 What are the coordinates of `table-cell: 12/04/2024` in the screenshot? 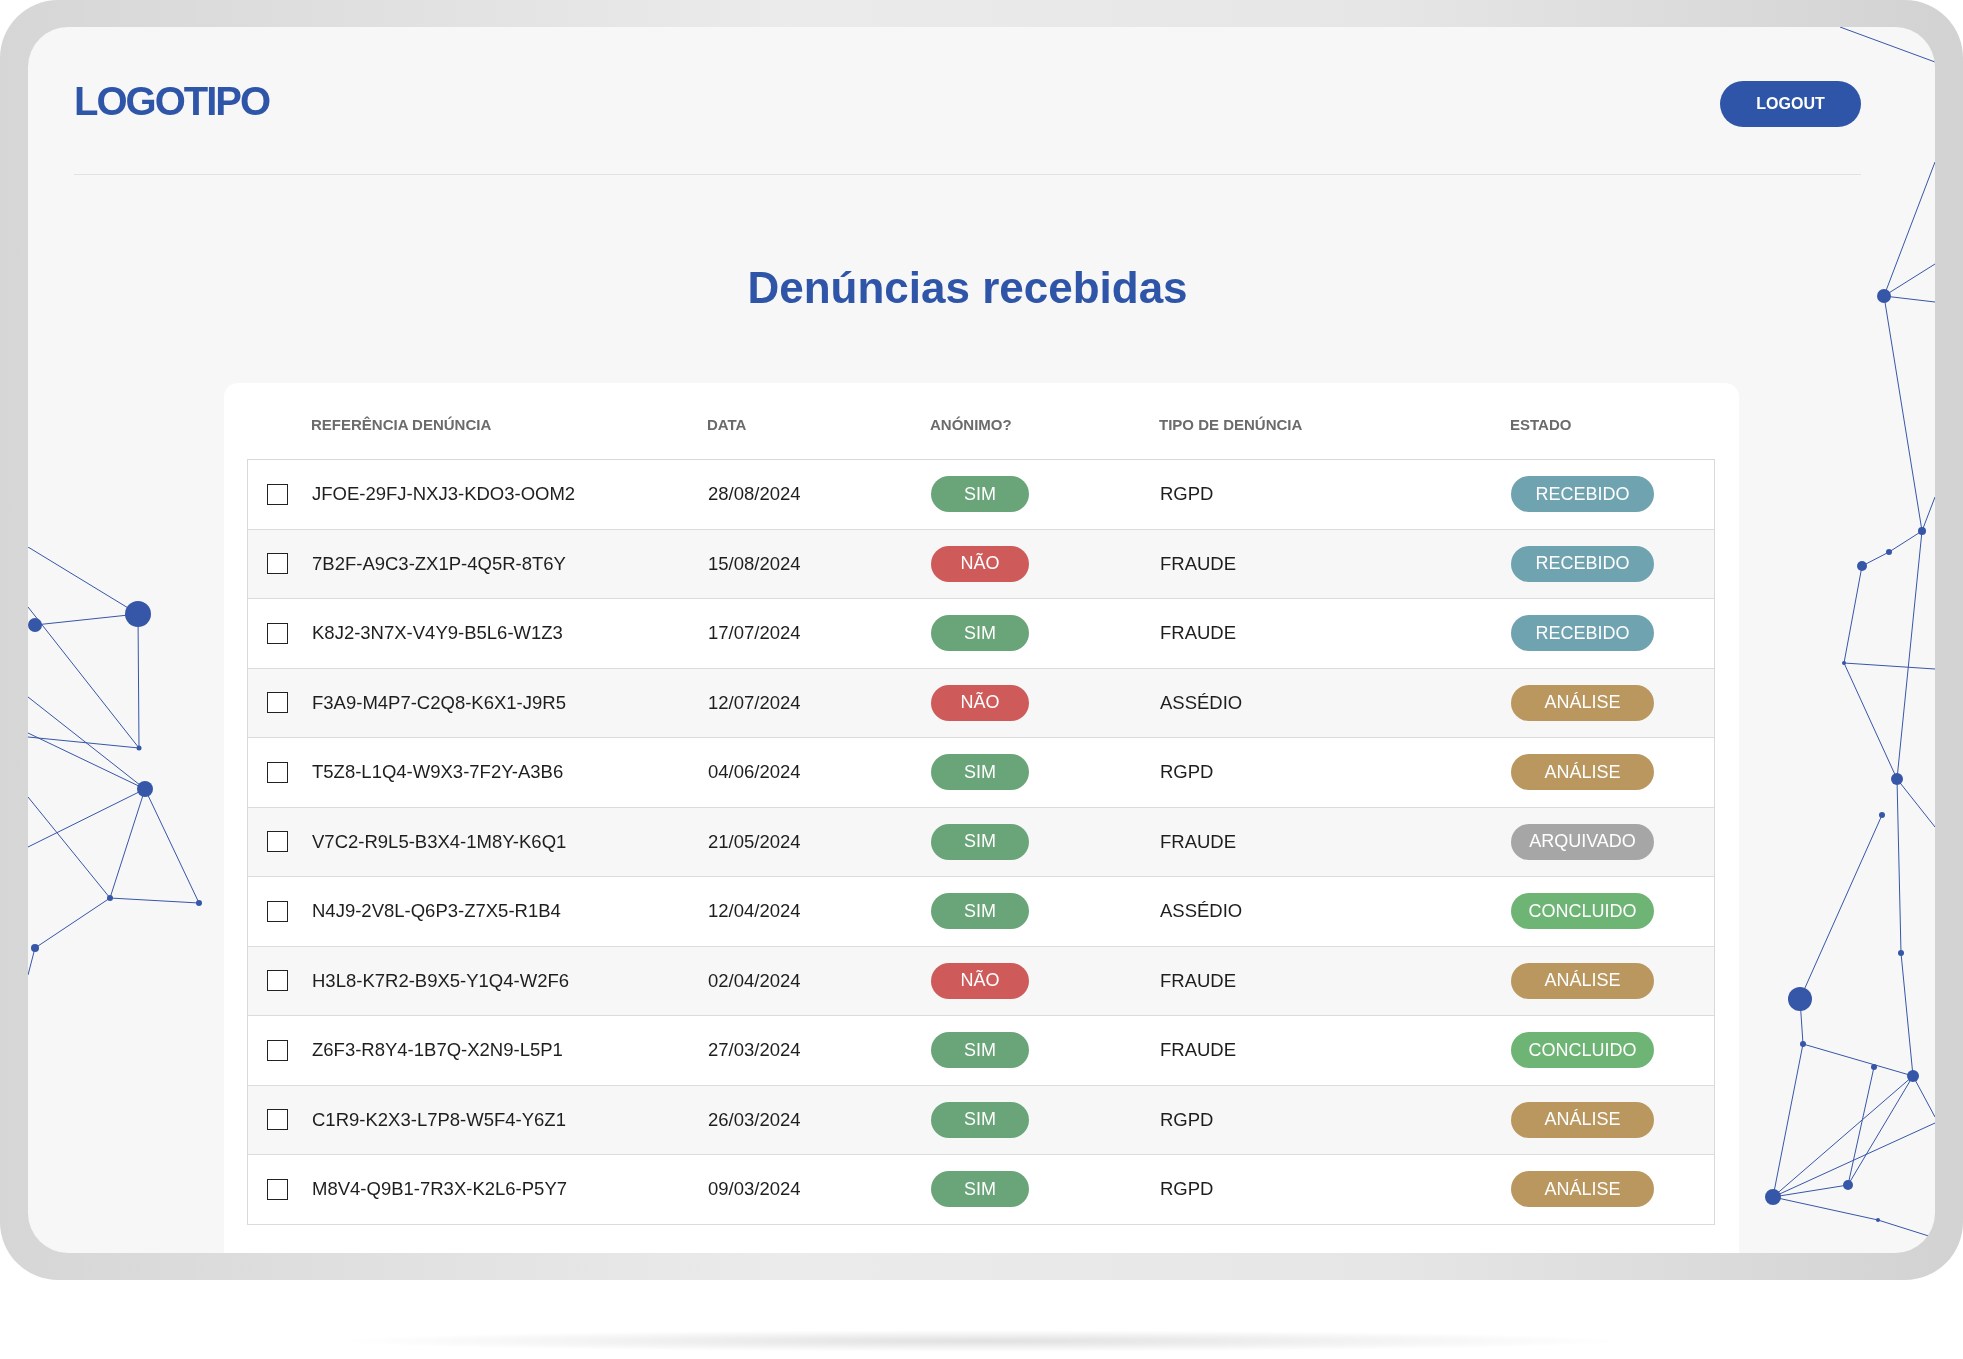 It's located at (754, 911).